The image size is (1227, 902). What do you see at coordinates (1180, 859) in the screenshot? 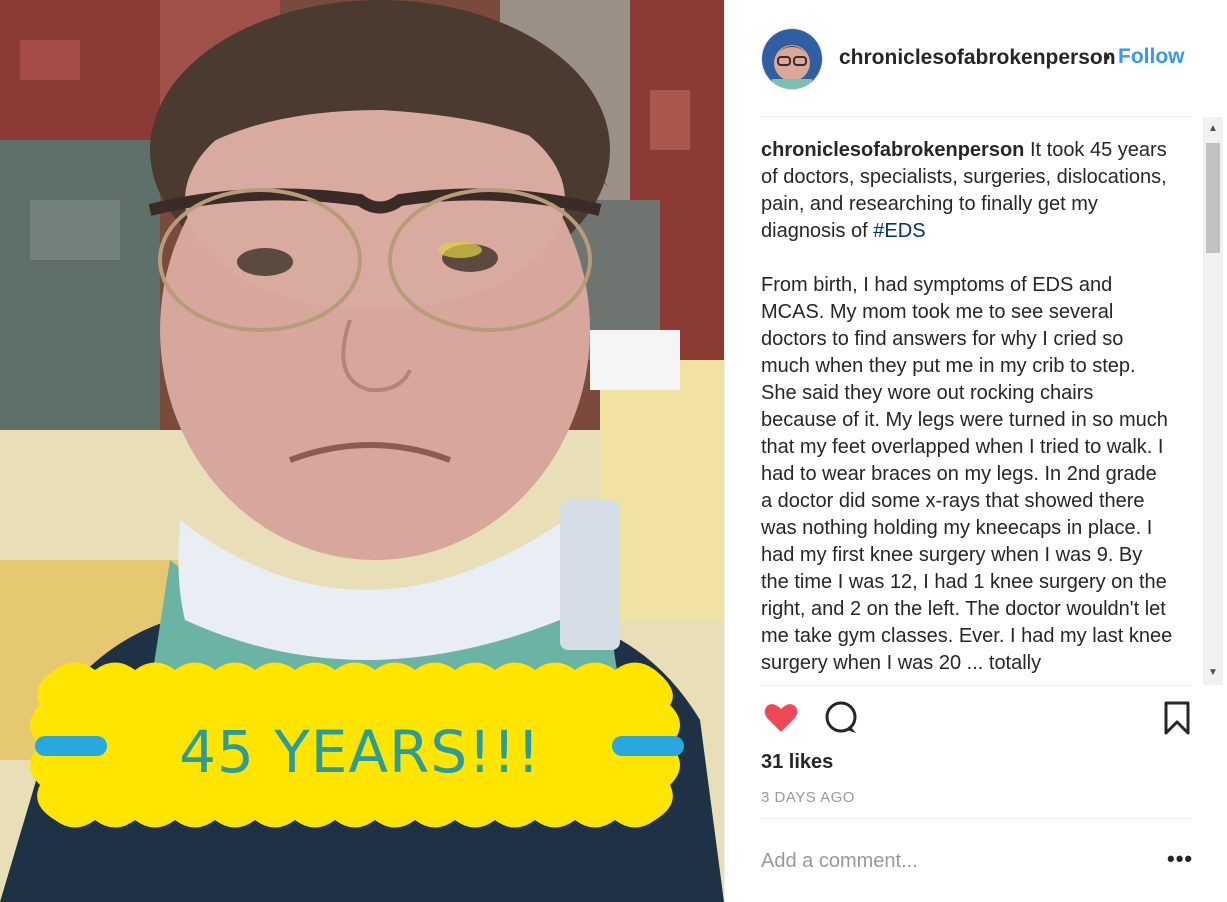
I see `more-options-icon: •••` at bounding box center [1180, 859].